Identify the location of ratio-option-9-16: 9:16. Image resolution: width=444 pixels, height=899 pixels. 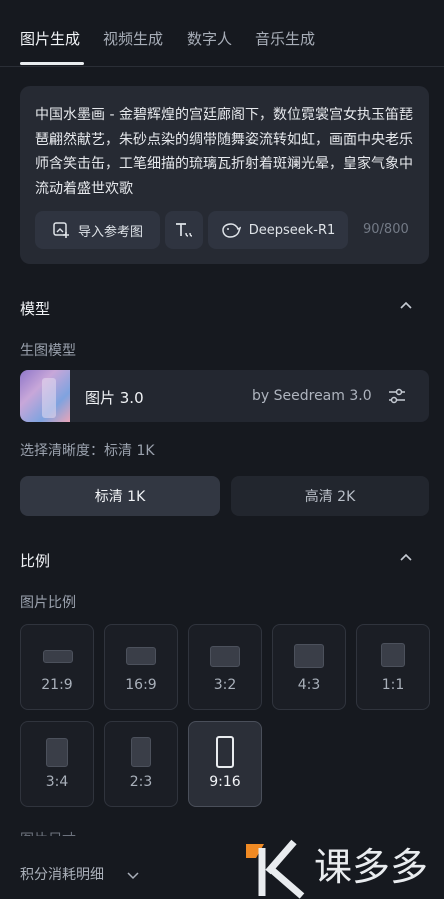
(225, 764).